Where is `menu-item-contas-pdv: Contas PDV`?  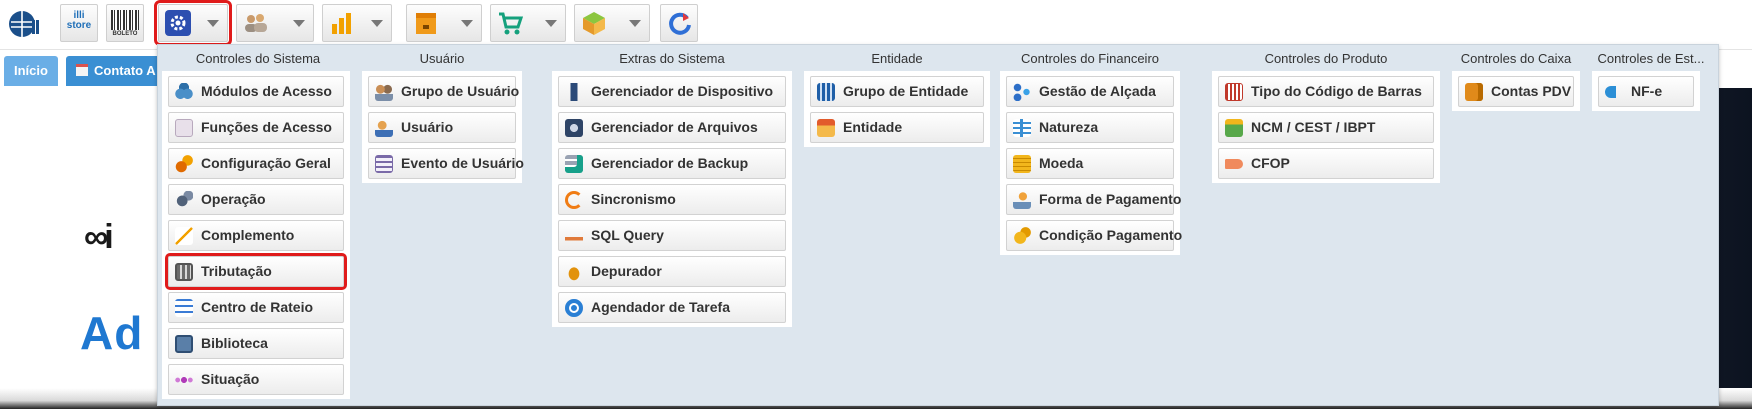
menu-item-contas-pdv: Contas PDV is located at coordinates (1516, 91).